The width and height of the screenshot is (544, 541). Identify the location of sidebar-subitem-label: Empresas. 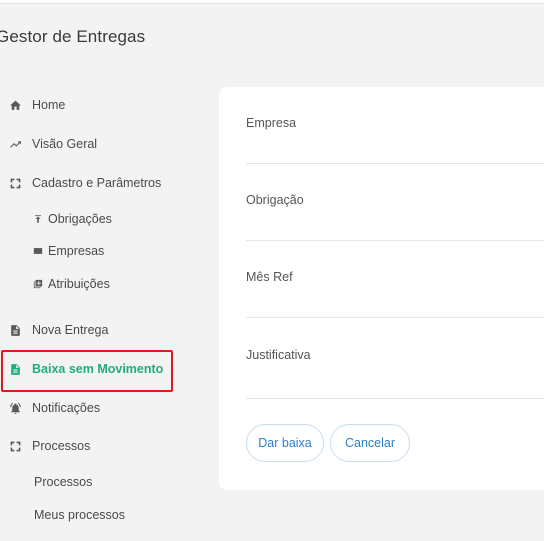
(76, 251).